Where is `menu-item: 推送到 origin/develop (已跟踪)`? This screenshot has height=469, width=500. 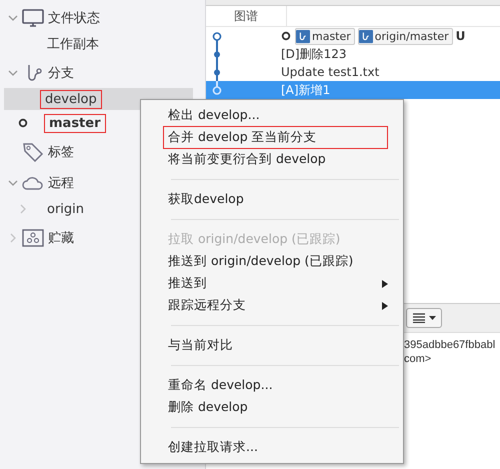
menu-item: 推送到 origin/develop (已跟踪) is located at coordinates (274, 261).